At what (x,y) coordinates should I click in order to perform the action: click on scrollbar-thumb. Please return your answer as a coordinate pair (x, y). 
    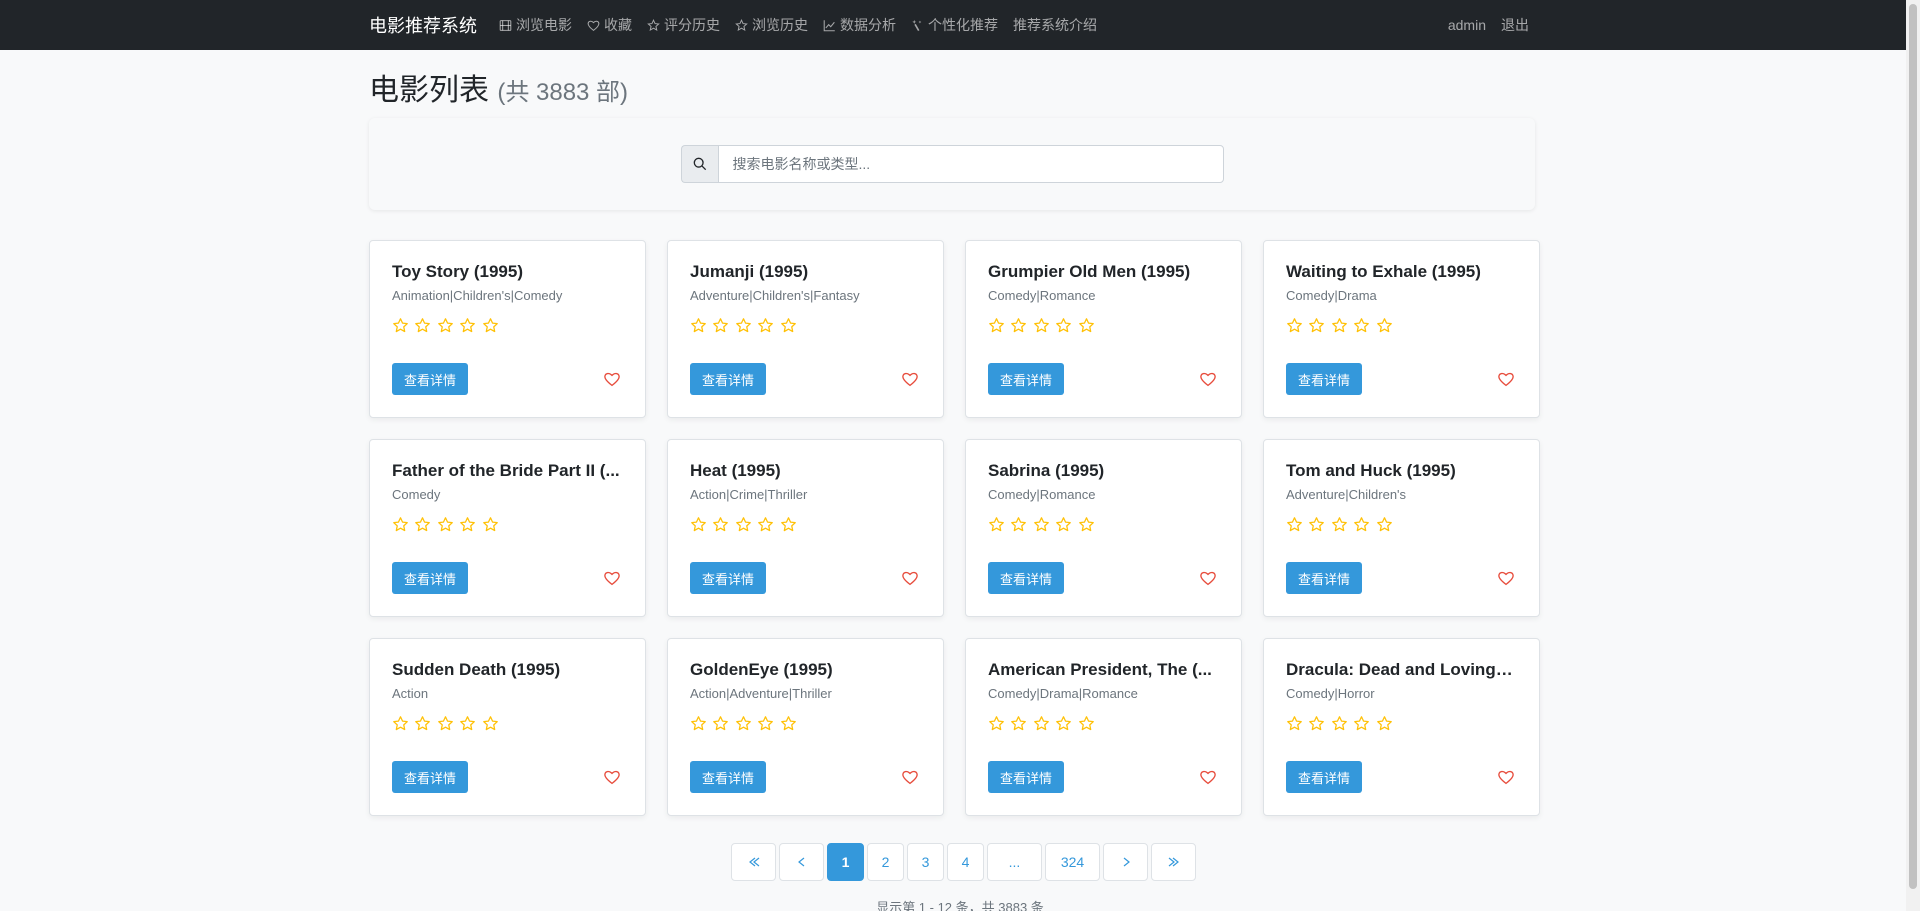
    Looking at the image, I should click on (1913, 446).